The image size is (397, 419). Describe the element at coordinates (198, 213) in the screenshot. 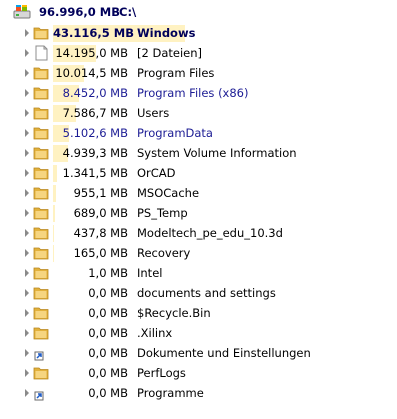

I see `tree-row: 689,0 MB PS_Temp` at that location.